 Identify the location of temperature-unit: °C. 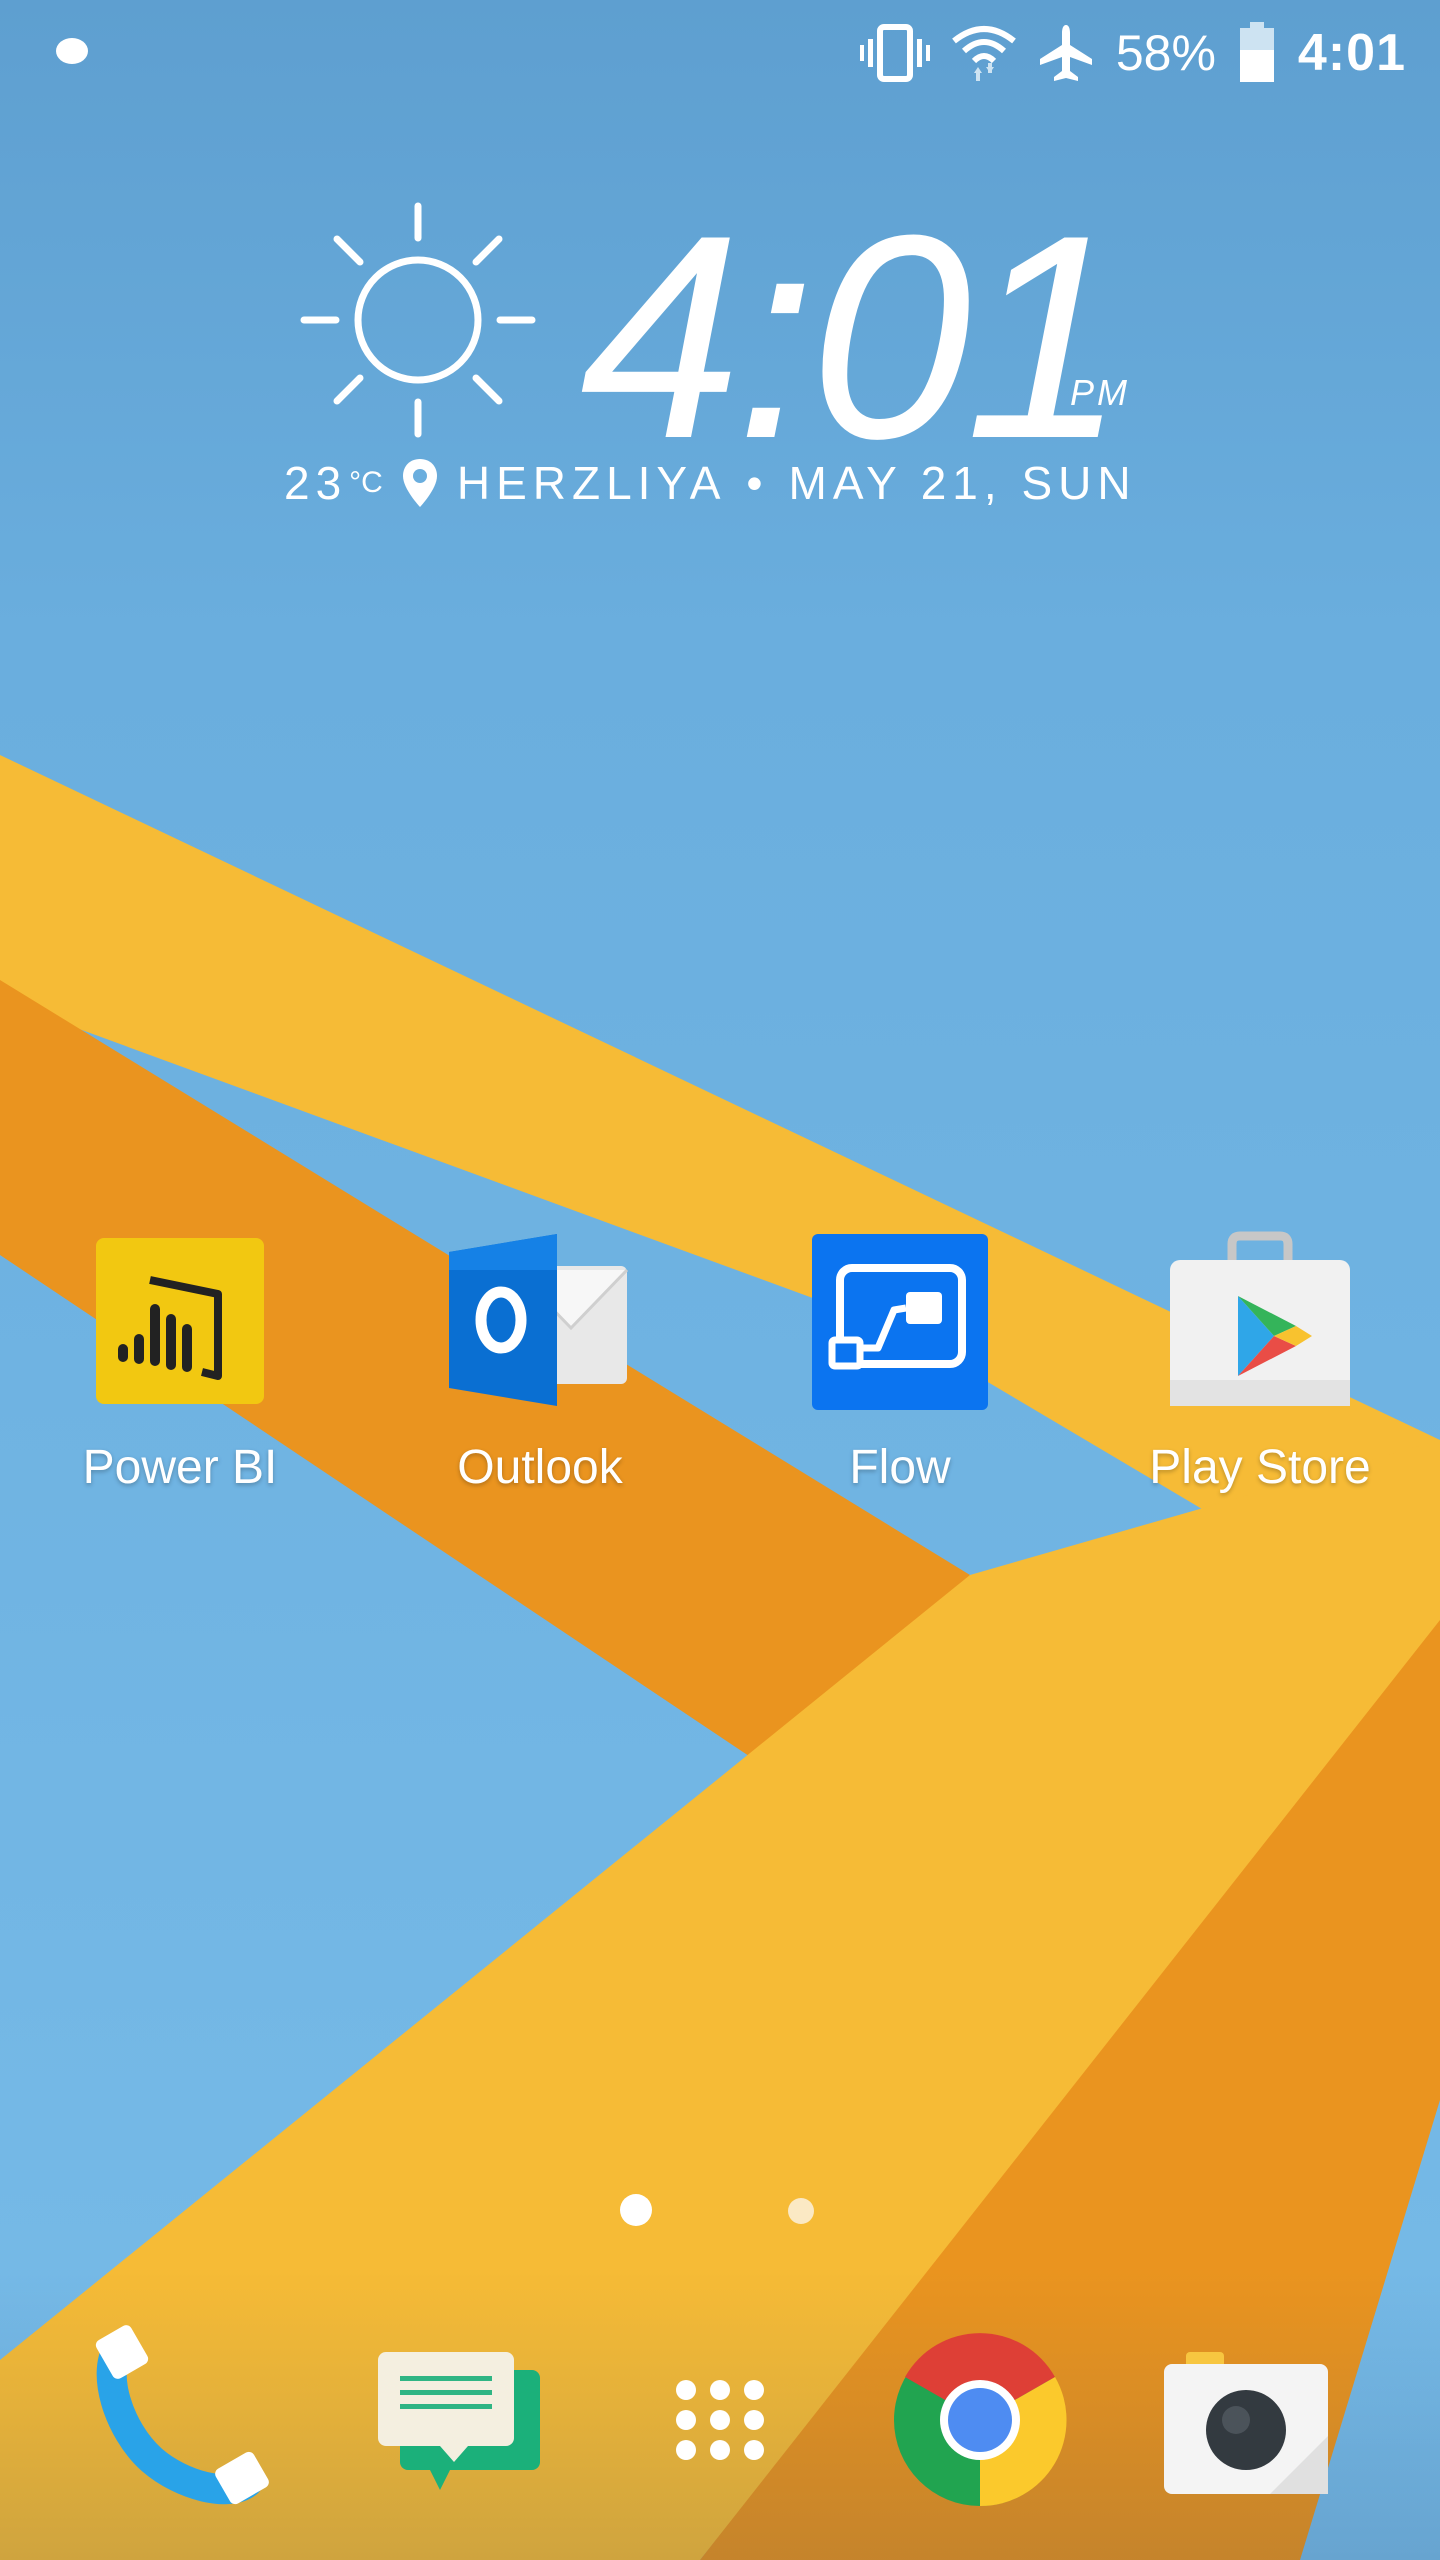
(366, 482).